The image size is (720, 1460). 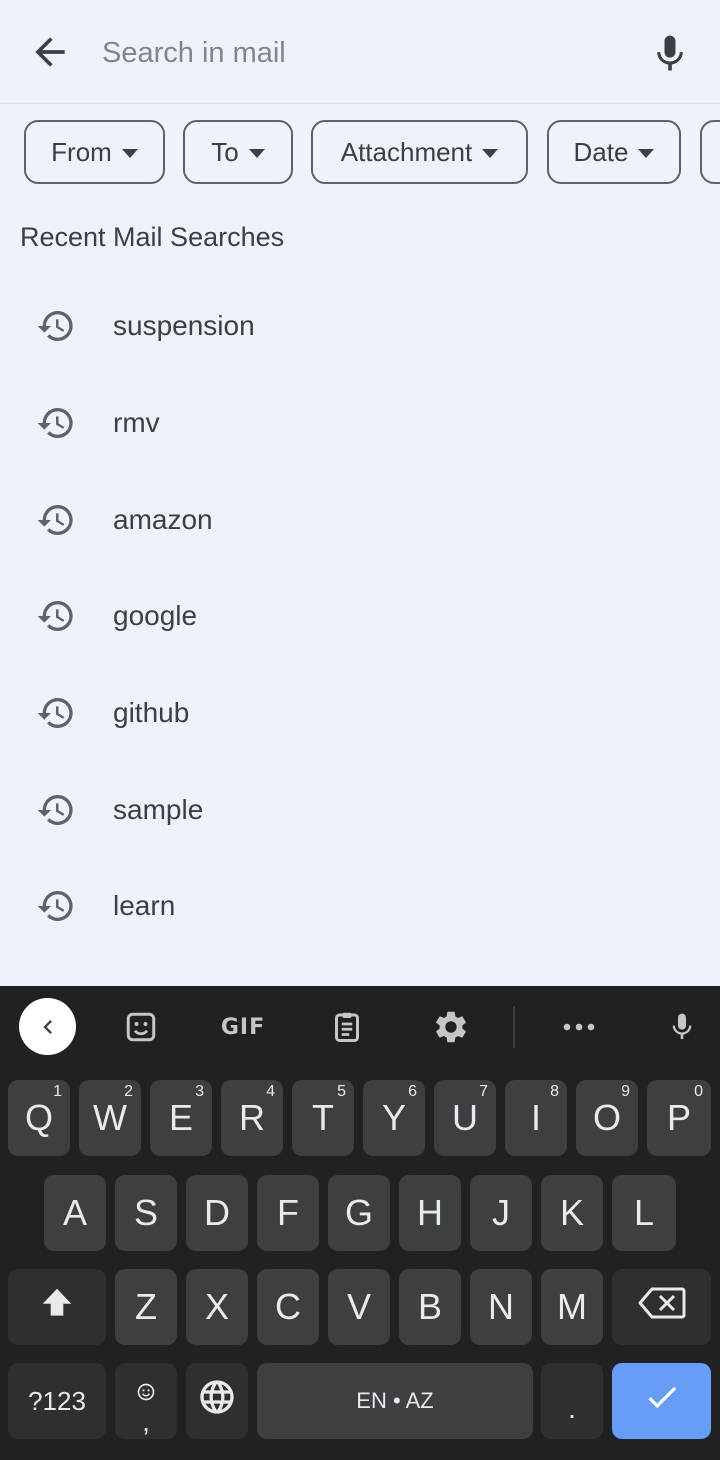 I want to click on clipboard-icon, so click(x=347, y=1027).